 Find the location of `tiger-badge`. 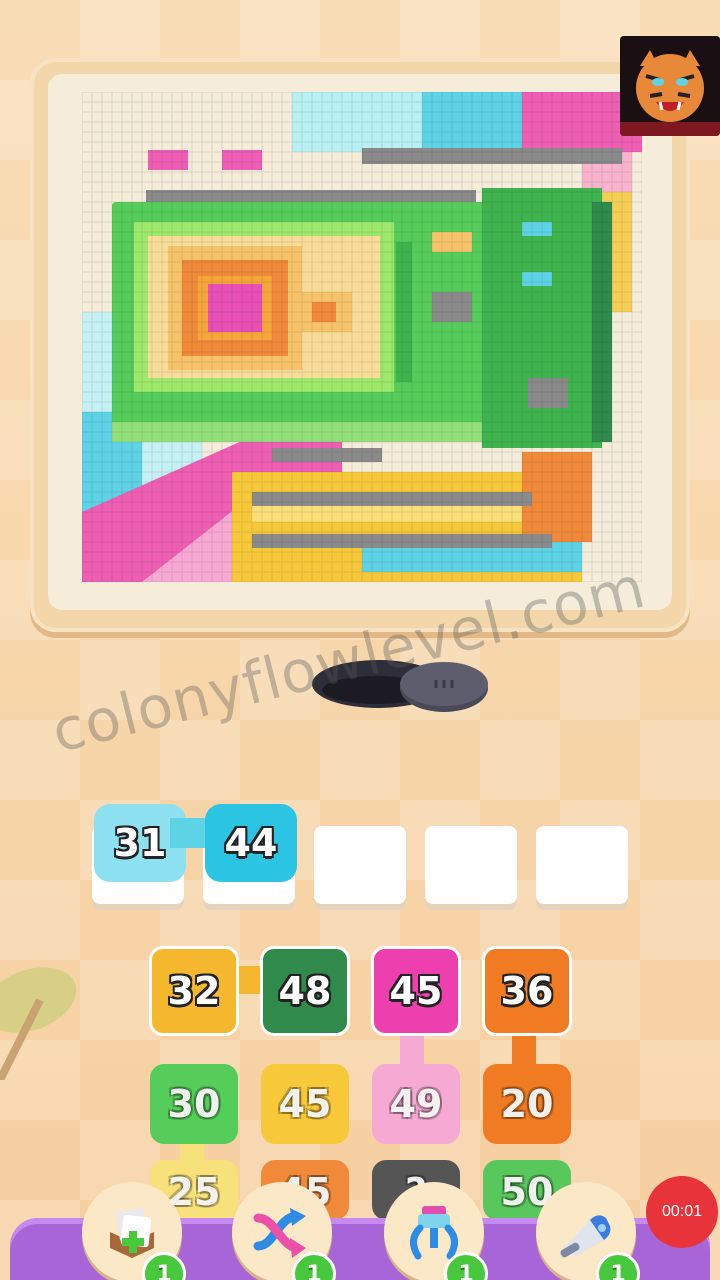

tiger-badge is located at coordinates (670, 86).